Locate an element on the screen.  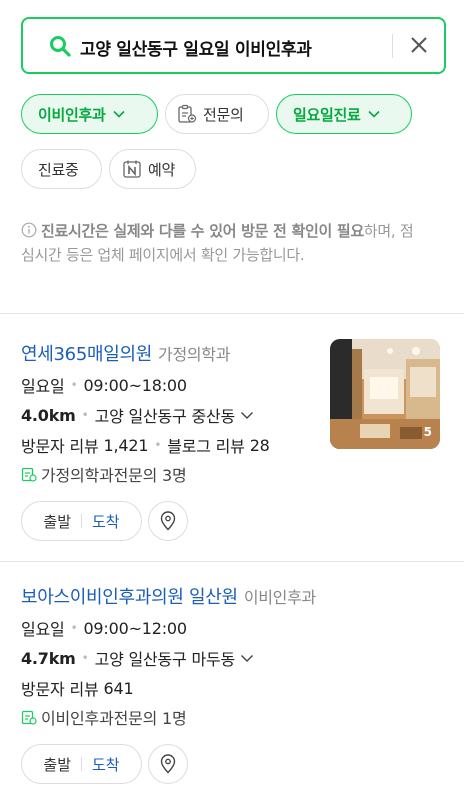
filter-chip-ent: 이비인후과 is located at coordinates (89, 114).